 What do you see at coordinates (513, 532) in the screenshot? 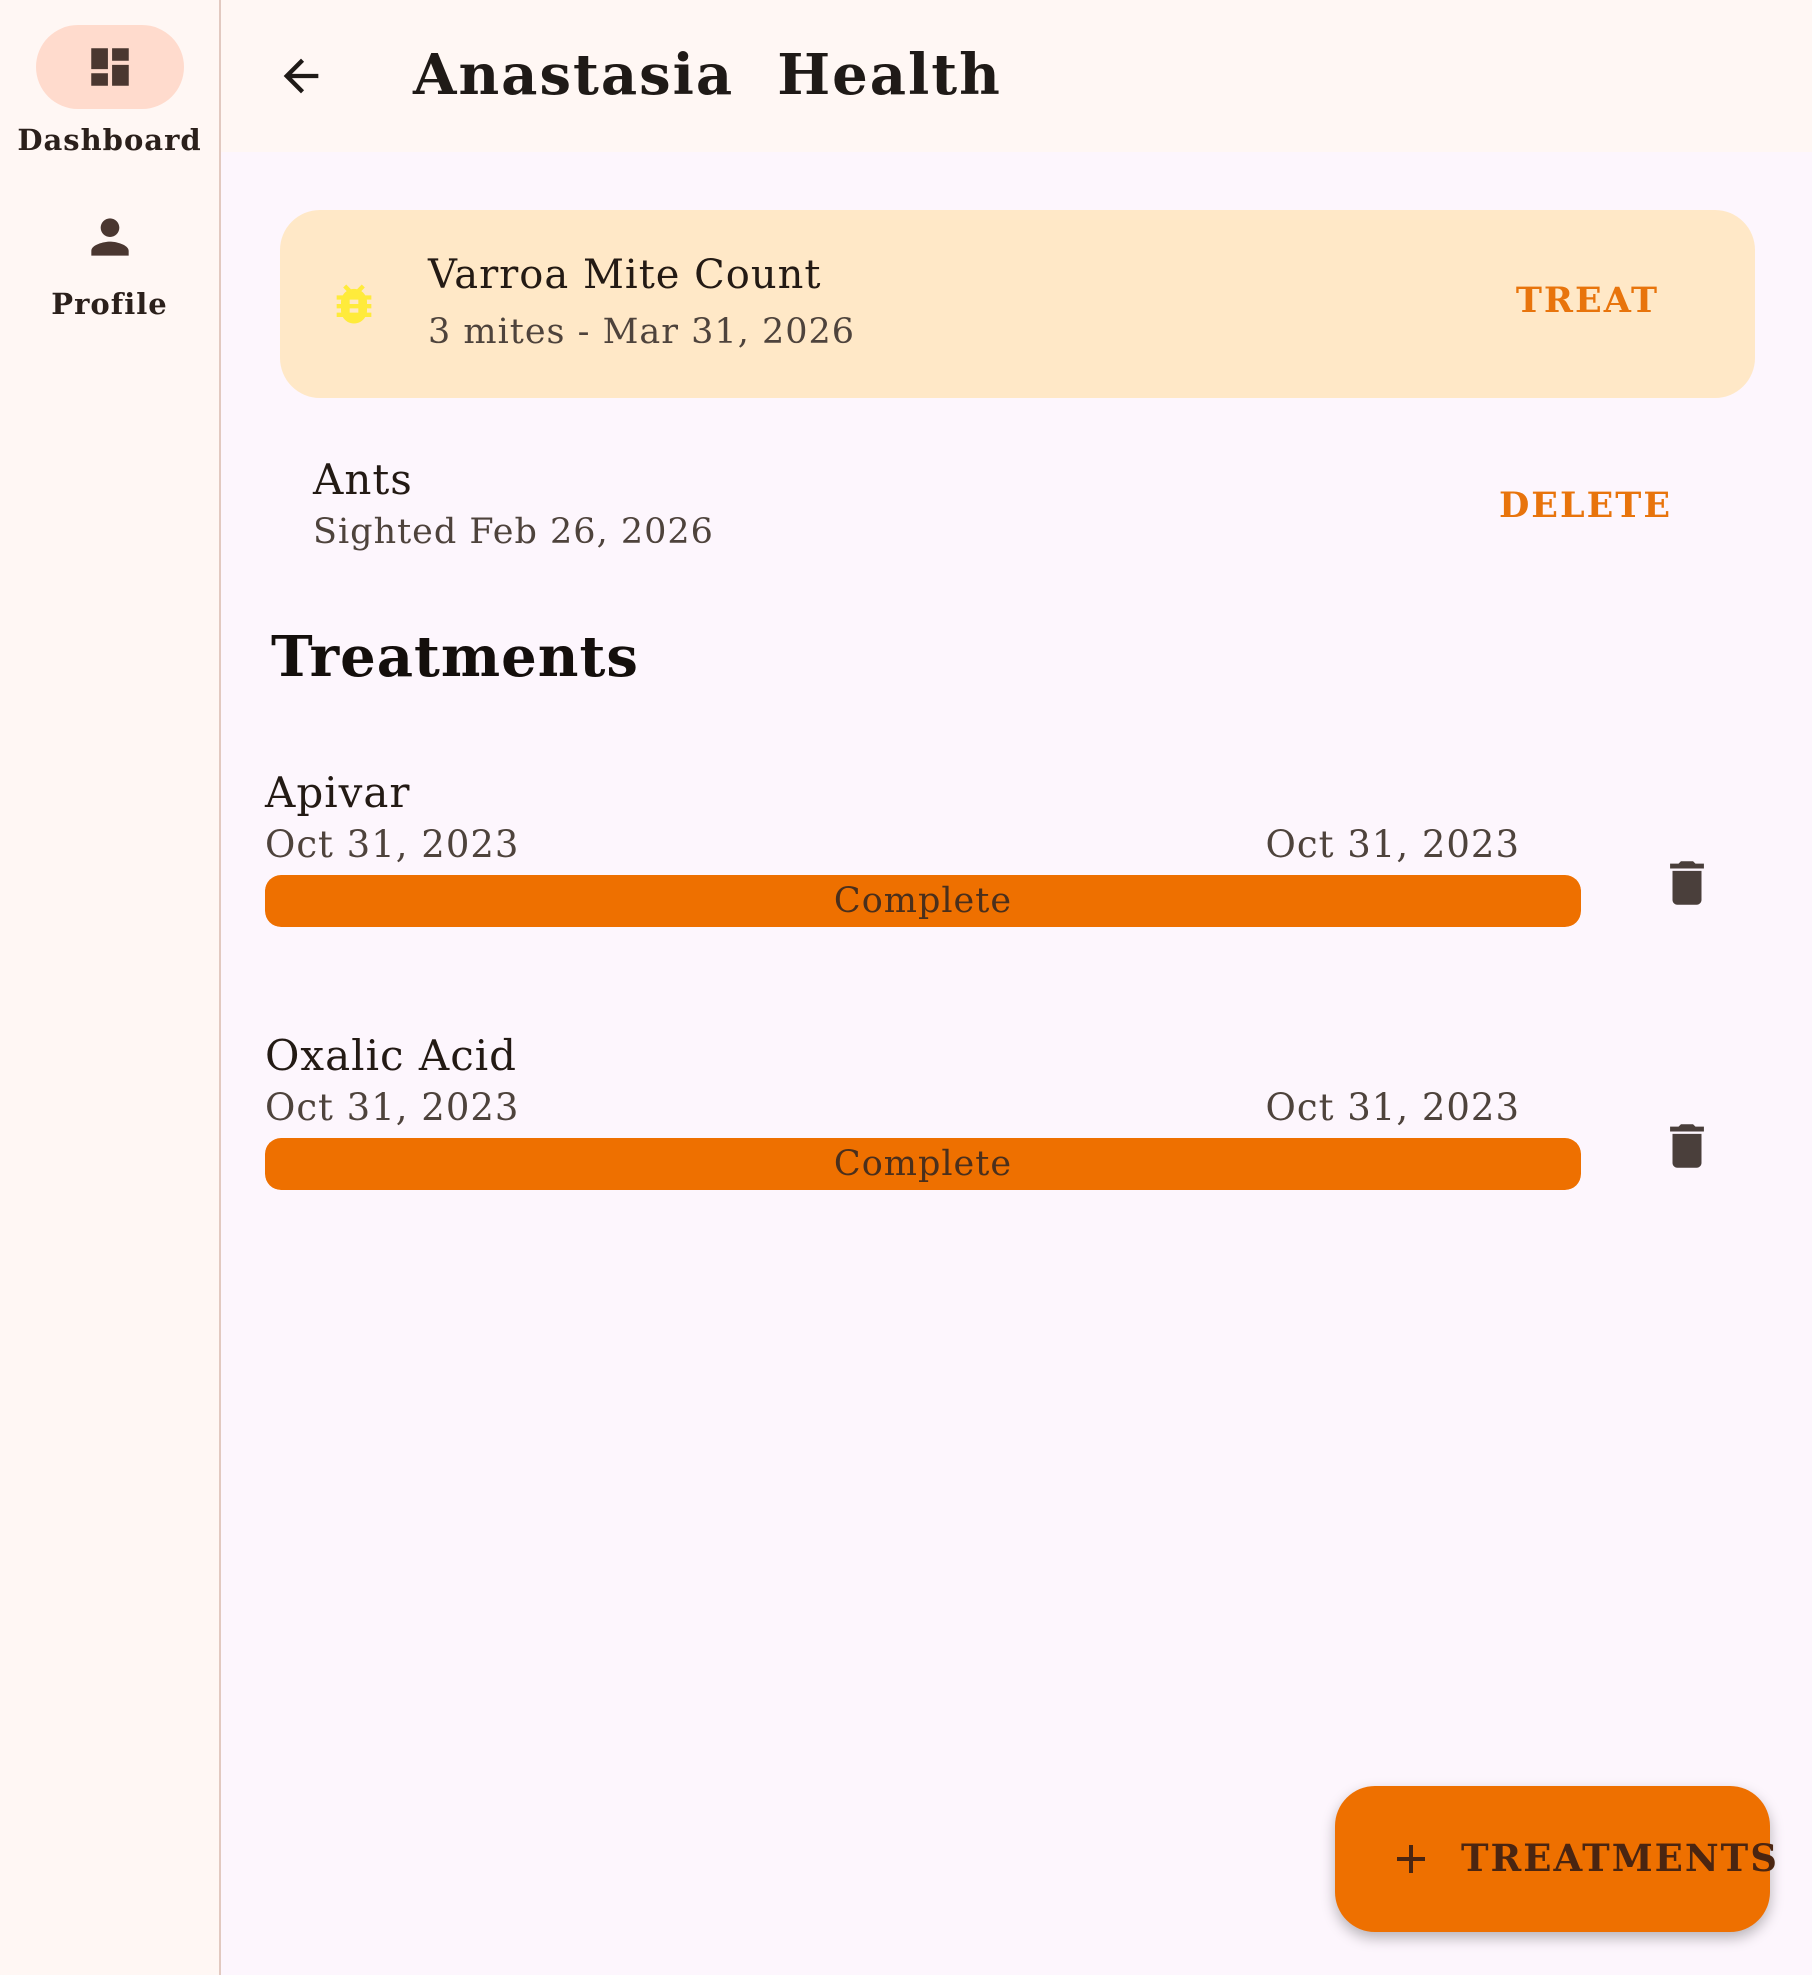
I see `sighting-subtitle: Sighted Feb 26, 2026` at bounding box center [513, 532].